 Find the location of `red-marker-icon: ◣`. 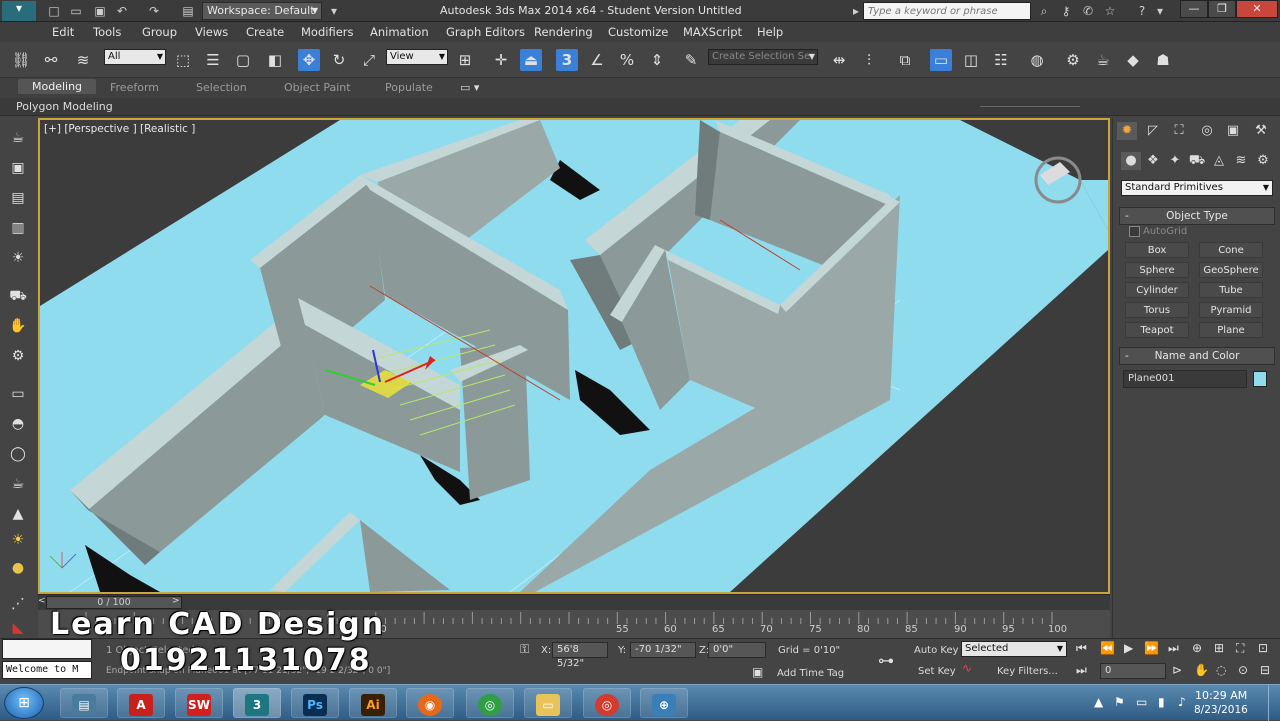

red-marker-icon: ◣ is located at coordinates (18, 628).